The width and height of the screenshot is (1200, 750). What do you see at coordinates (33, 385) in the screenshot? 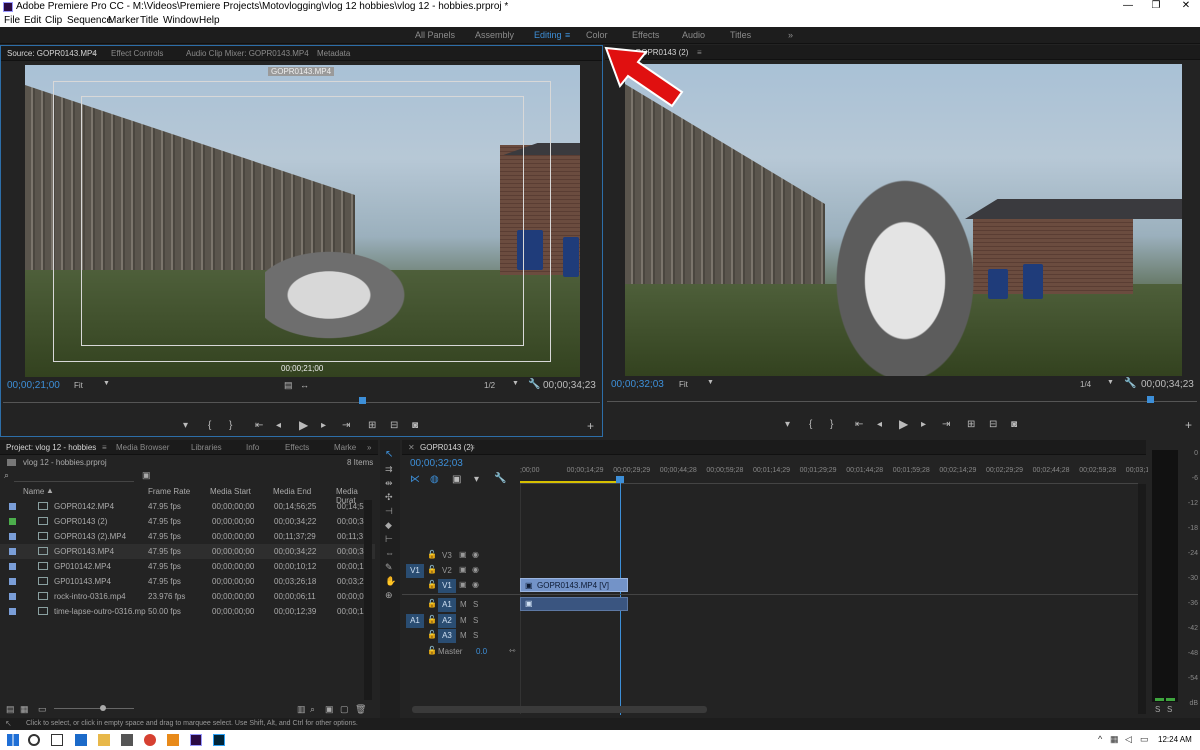
I see `source-timecode: 00;00;21;00` at bounding box center [33, 385].